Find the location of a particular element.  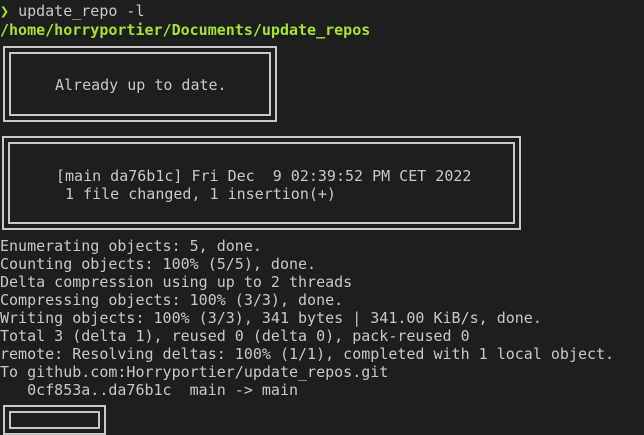

next-box is located at coordinates (54, 420).